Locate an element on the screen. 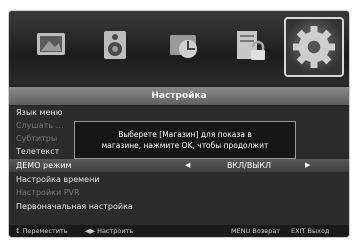 This screenshot has width=363, height=244. menu-item-time-settings: Настройка времени is located at coordinates (179, 179).